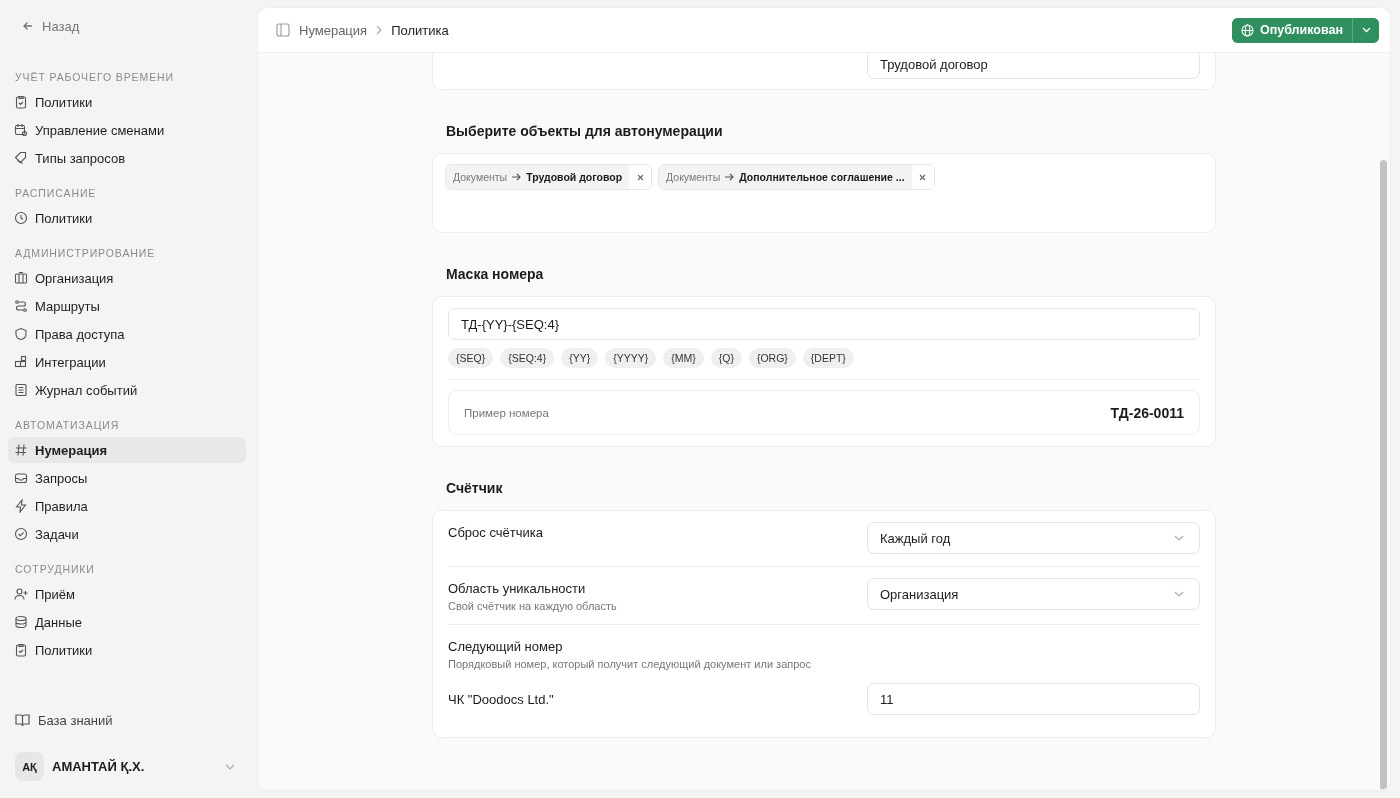 This screenshot has height=798, width=1400. What do you see at coordinates (21, 622) in the screenshot?
I see `database-icon` at bounding box center [21, 622].